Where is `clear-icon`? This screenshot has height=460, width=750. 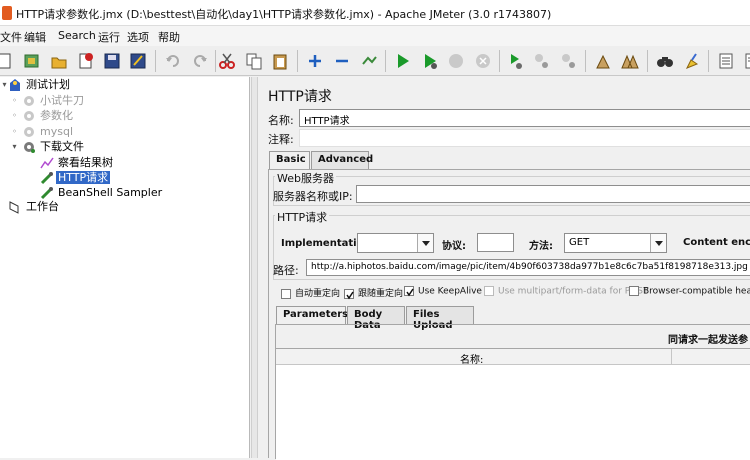 clear-icon is located at coordinates (603, 61).